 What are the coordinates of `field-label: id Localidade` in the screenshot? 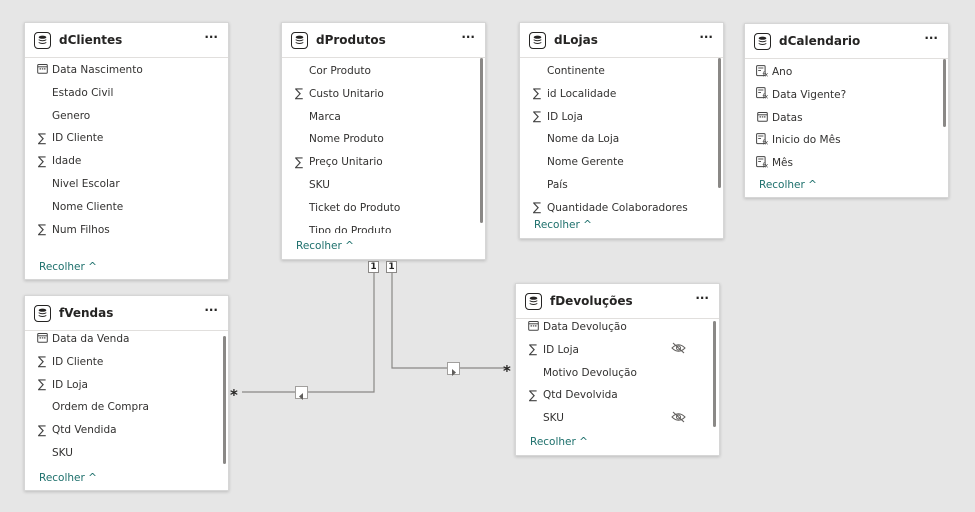 It's located at (582, 93).